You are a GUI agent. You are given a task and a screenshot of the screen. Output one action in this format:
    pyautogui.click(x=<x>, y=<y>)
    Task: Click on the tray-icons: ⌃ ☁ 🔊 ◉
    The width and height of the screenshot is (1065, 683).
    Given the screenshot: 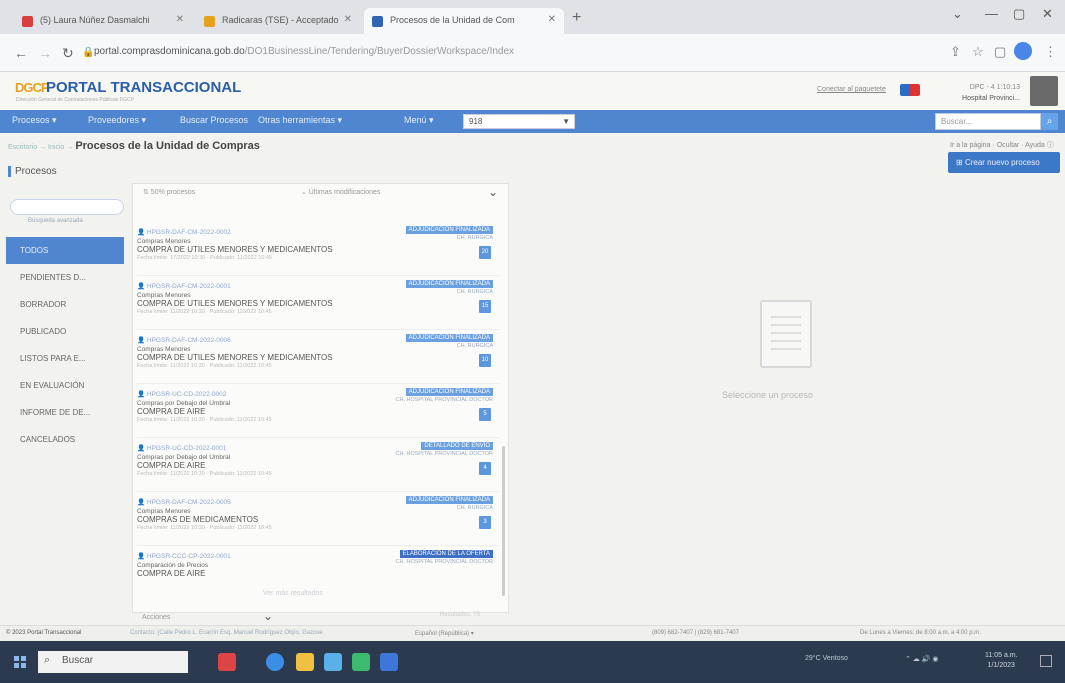 What is the action you would take?
    pyautogui.click(x=922, y=659)
    